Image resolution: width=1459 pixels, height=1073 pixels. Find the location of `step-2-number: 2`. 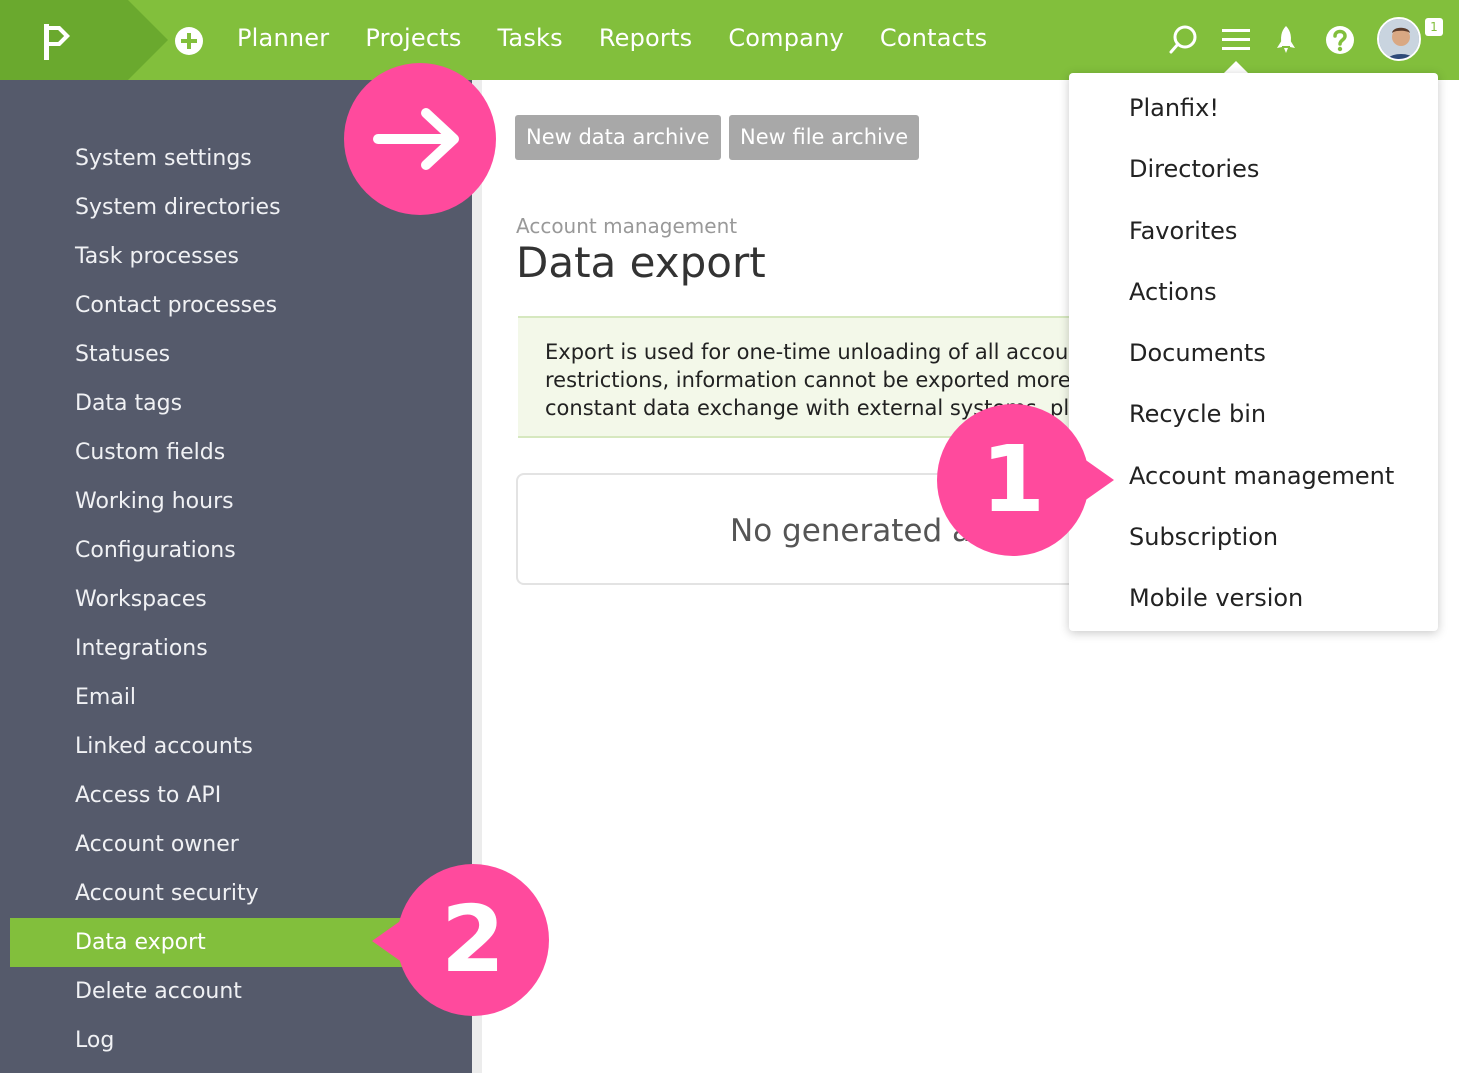

step-2-number: 2 is located at coordinates (472, 939).